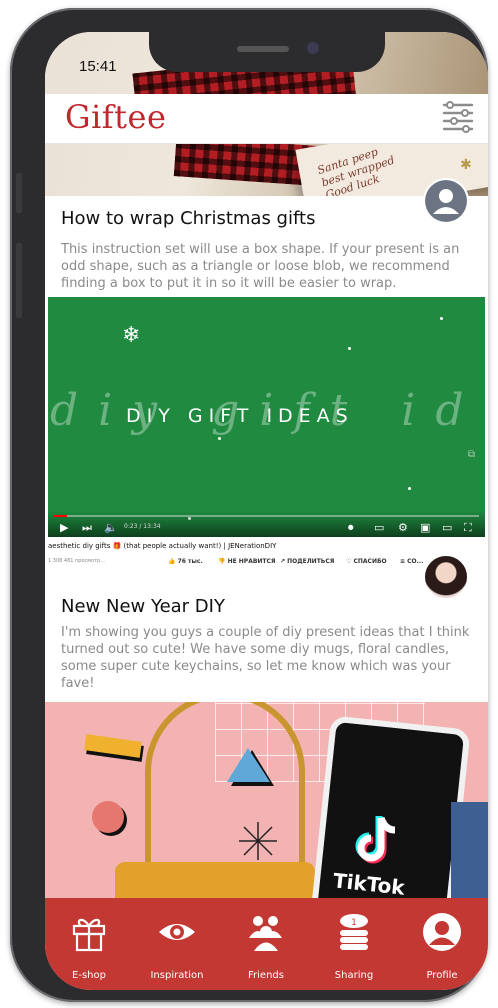 The width and height of the screenshot is (498, 1008). Describe the element at coordinates (251, 561) in the screenshot. I see `dislike-label: НЕ НРАВИТСЯ` at that location.